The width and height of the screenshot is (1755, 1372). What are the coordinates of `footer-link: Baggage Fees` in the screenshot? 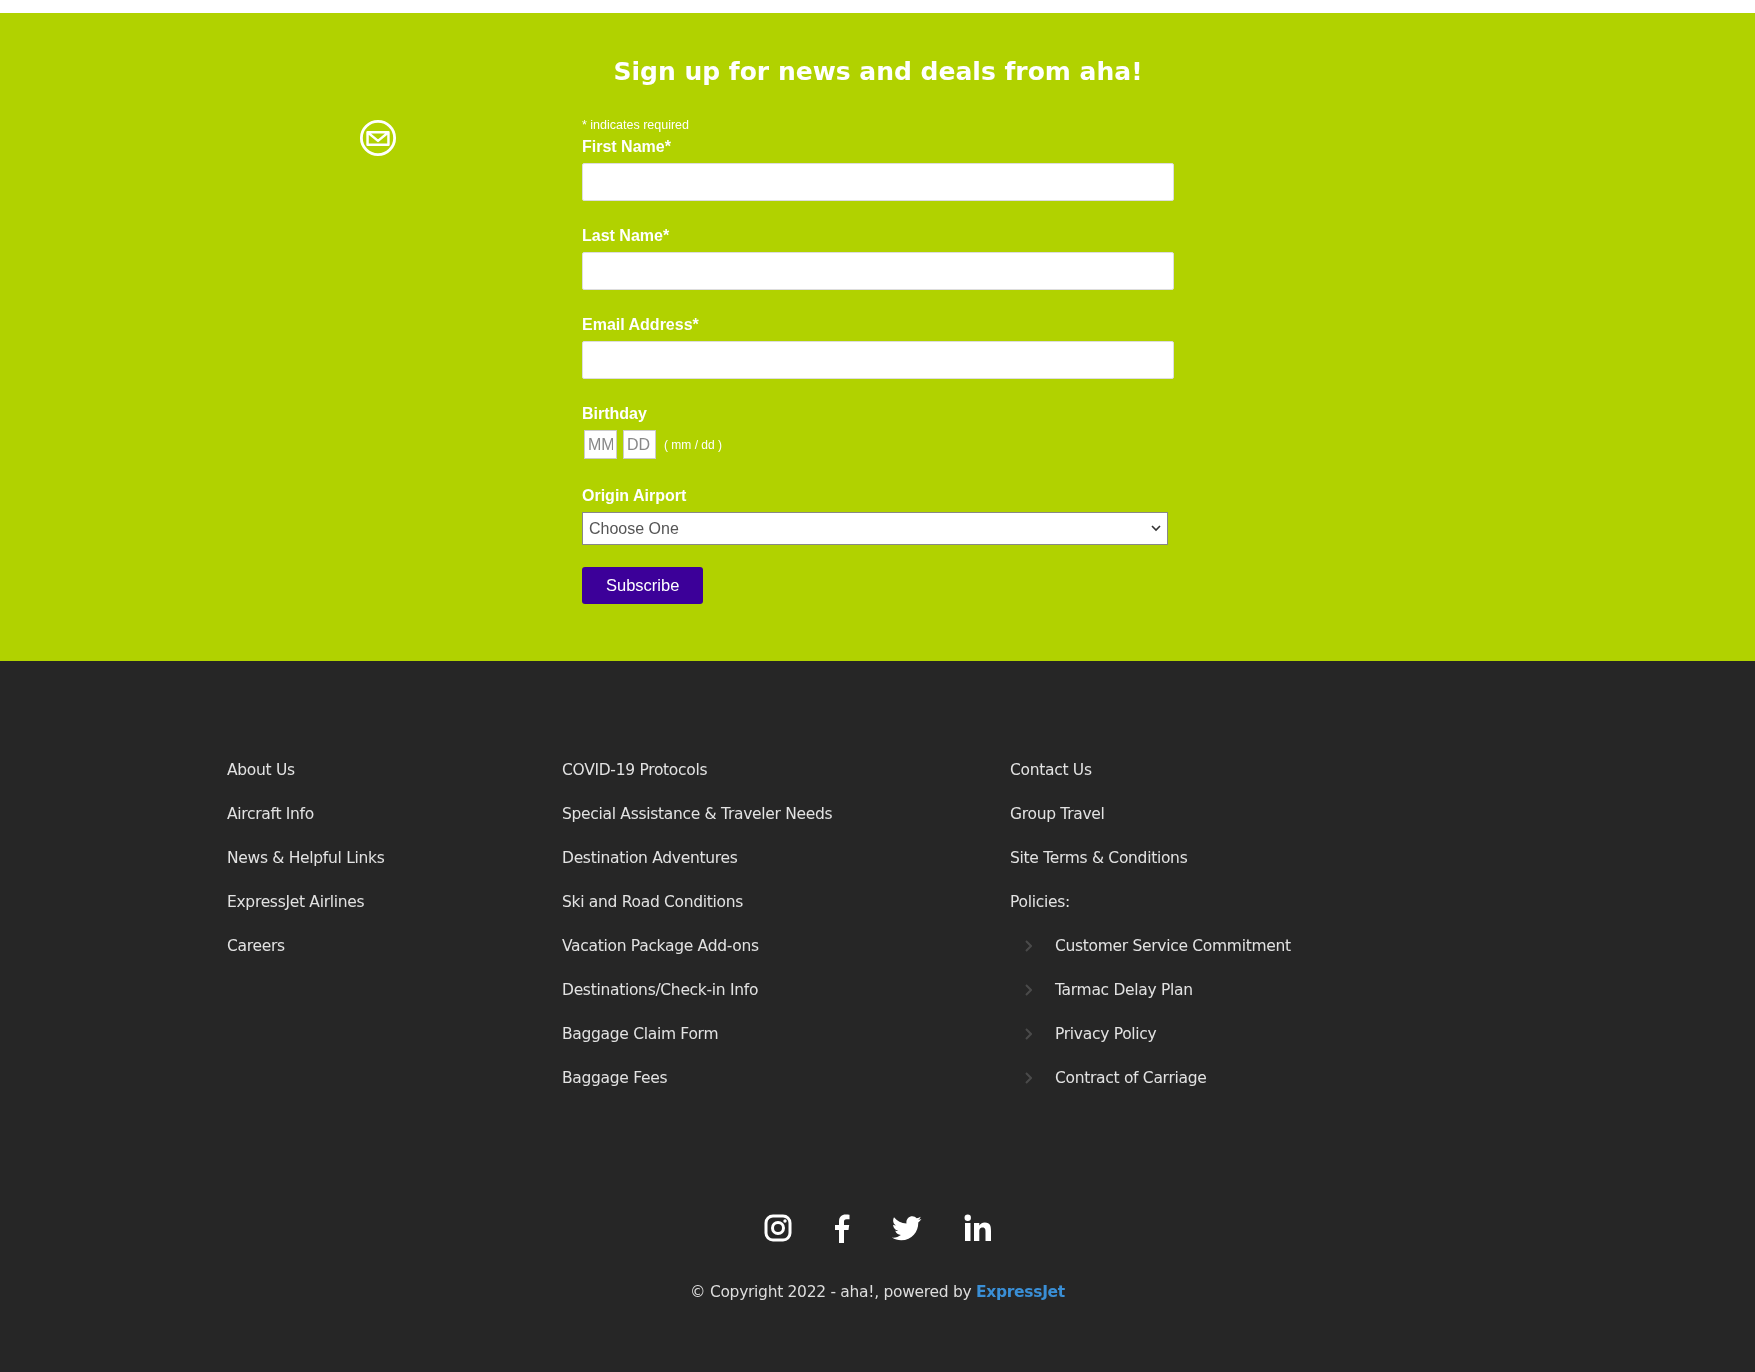 It's located at (615, 1078).